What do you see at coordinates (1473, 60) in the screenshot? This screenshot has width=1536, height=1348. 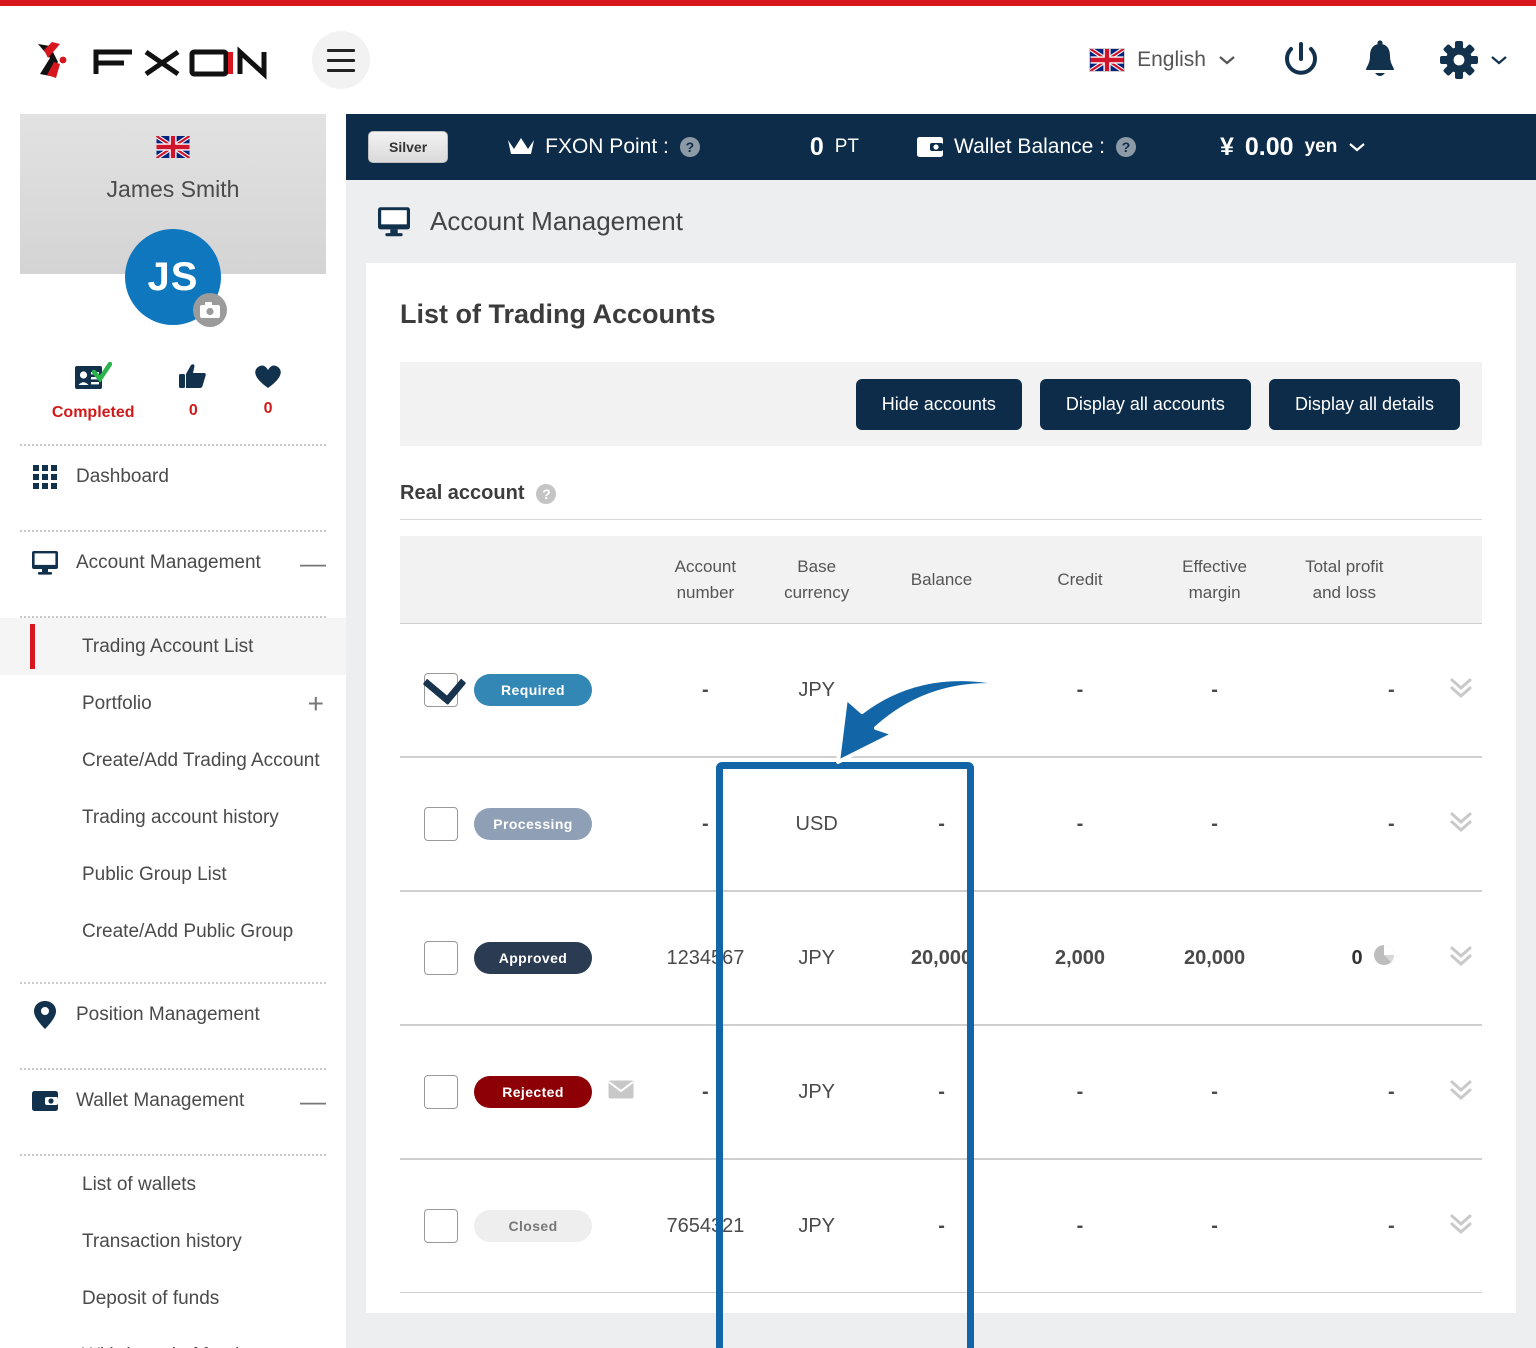 I see `settings-button` at bounding box center [1473, 60].